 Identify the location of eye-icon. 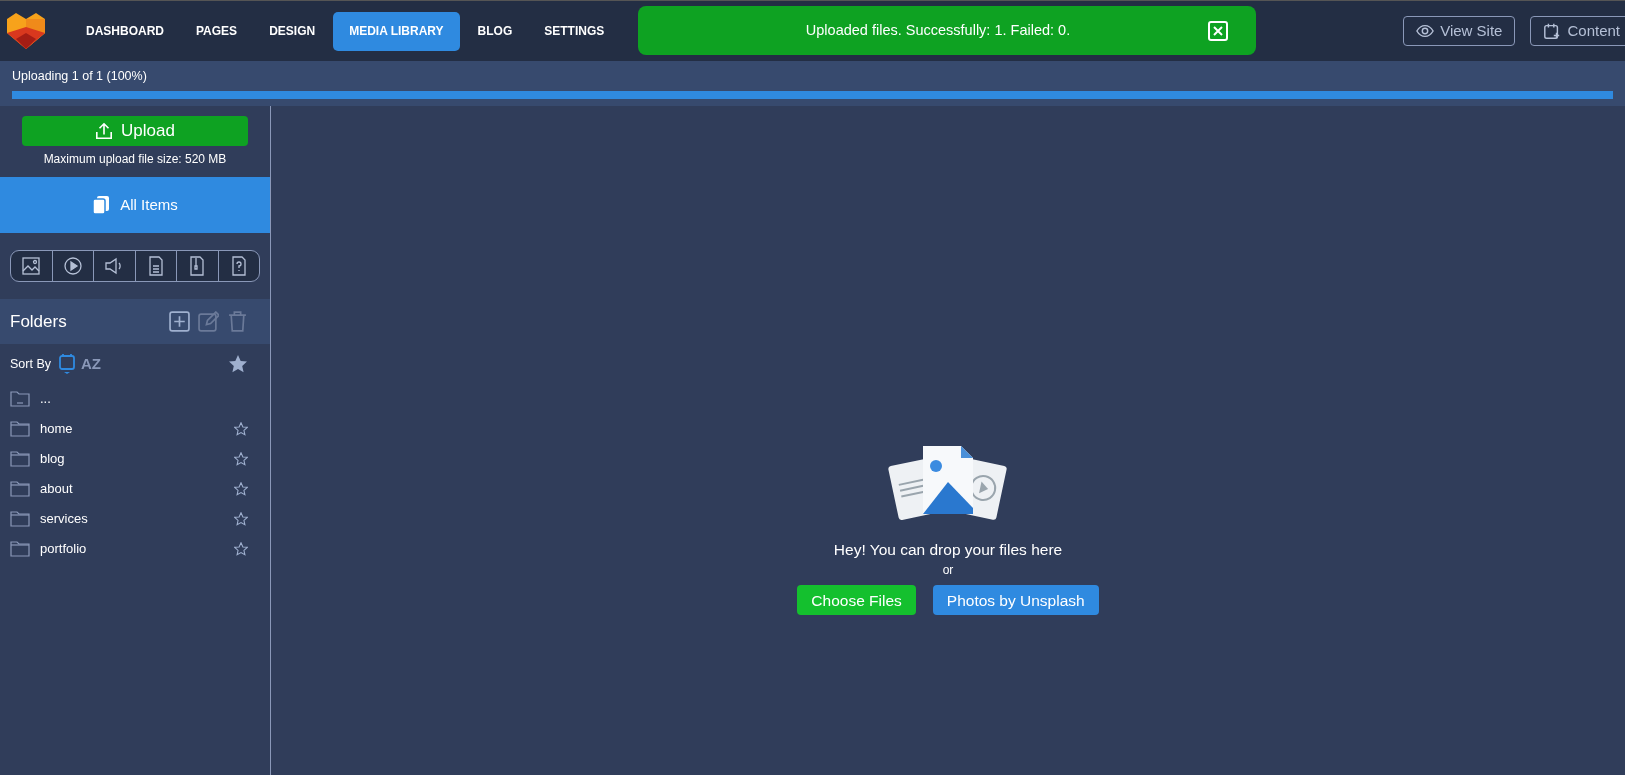
(1425, 31).